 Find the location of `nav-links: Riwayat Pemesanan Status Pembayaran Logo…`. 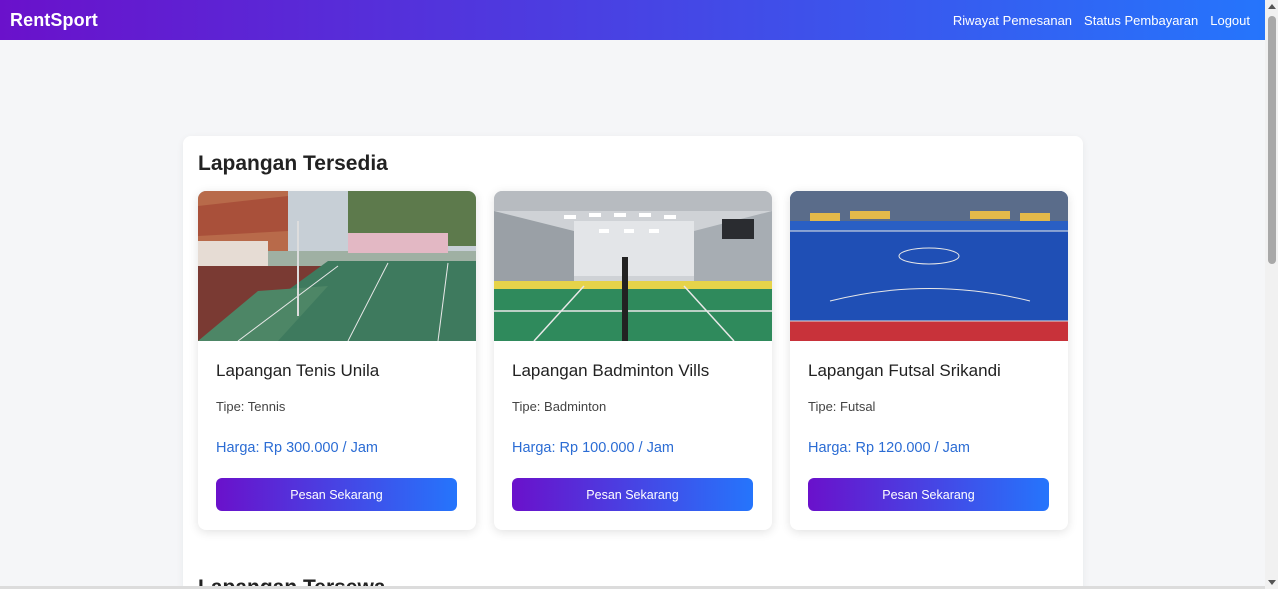

nav-links: Riwayat Pemesanan Status Pembayaran Logo… is located at coordinates (1101, 20).